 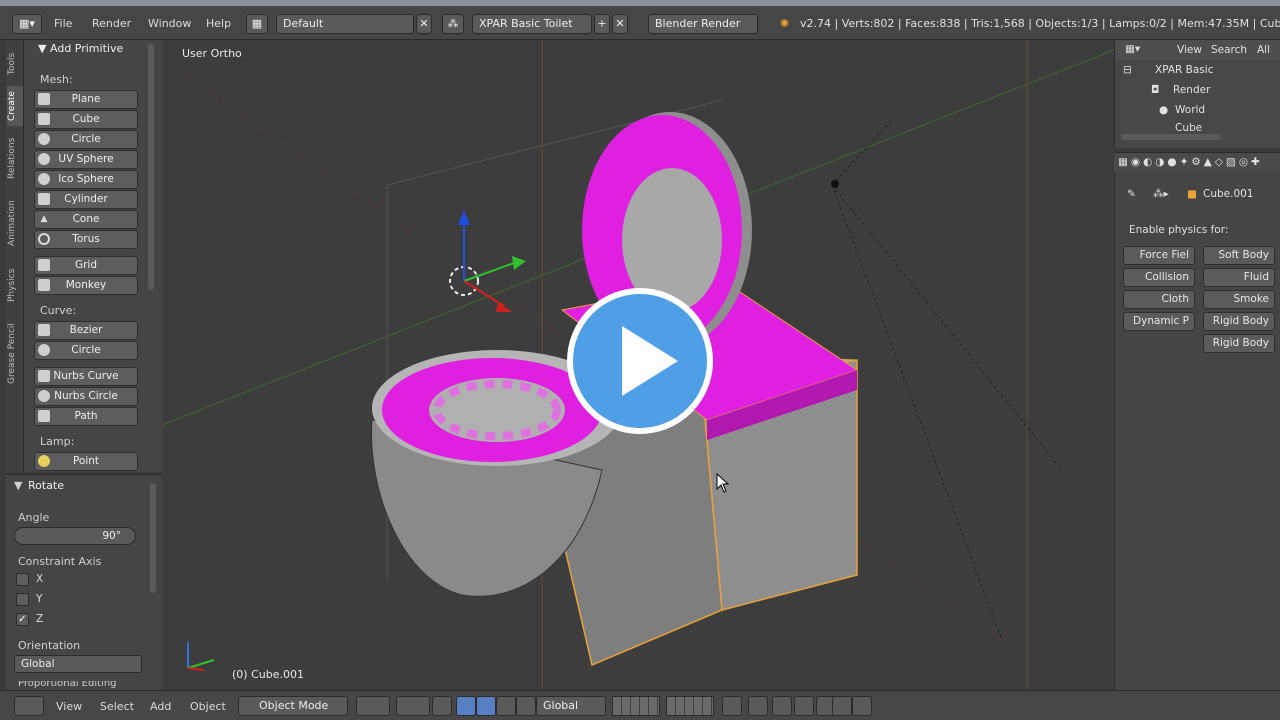 What do you see at coordinates (1171, 137) in the screenshot?
I see `outliner-scrollbar` at bounding box center [1171, 137].